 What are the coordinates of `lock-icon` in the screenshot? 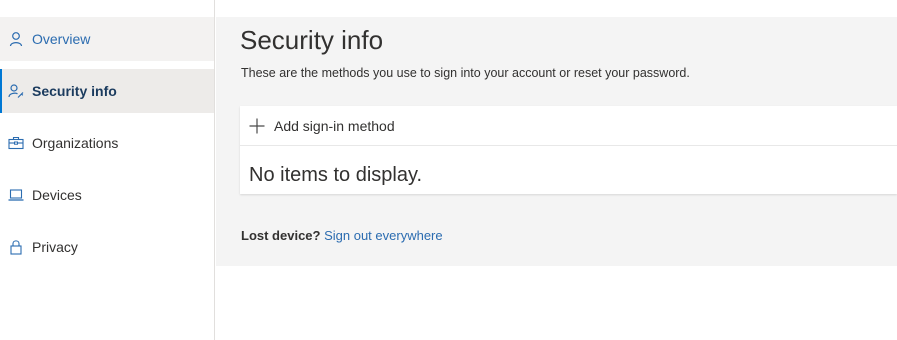 It's located at (16, 247).